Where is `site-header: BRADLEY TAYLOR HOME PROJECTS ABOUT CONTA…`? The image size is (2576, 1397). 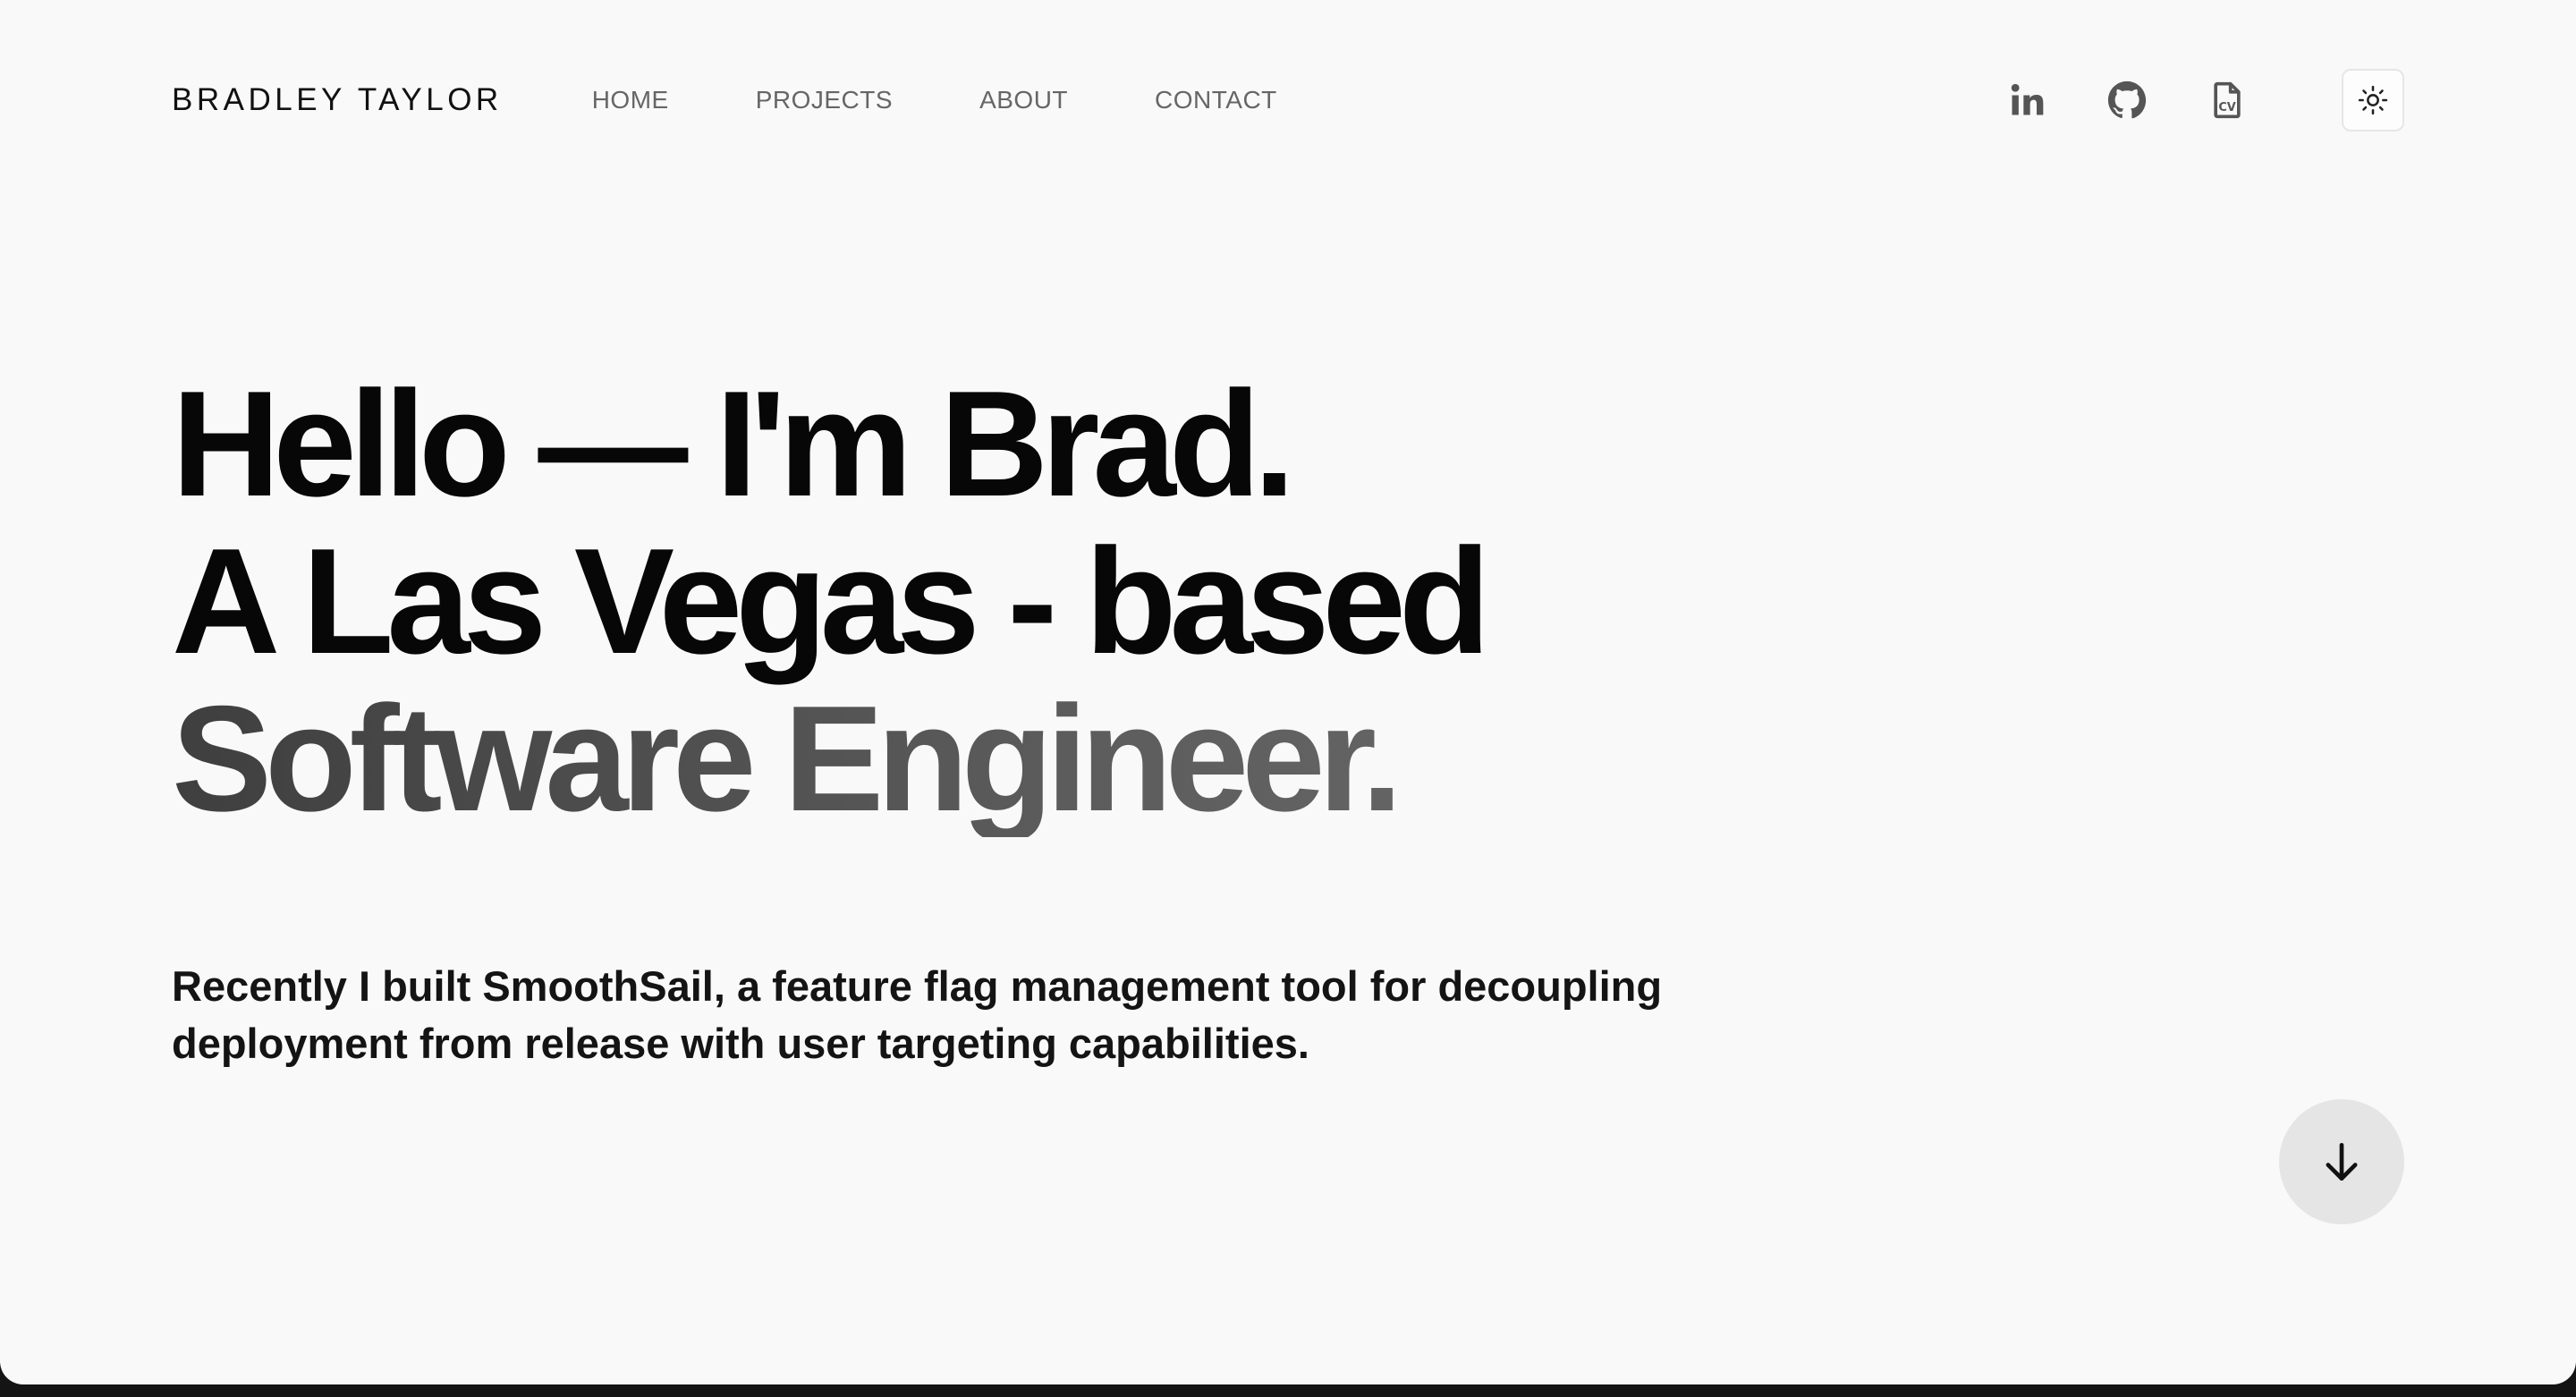 site-header: BRADLEY TAYLOR HOME PROJECTS ABOUT CONTA… is located at coordinates (1288, 100).